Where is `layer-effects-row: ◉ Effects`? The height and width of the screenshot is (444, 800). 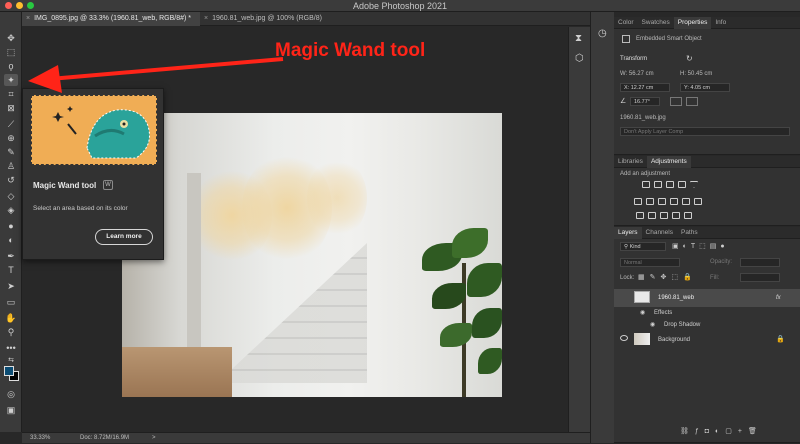 layer-effects-row: ◉ Effects is located at coordinates (707, 313).